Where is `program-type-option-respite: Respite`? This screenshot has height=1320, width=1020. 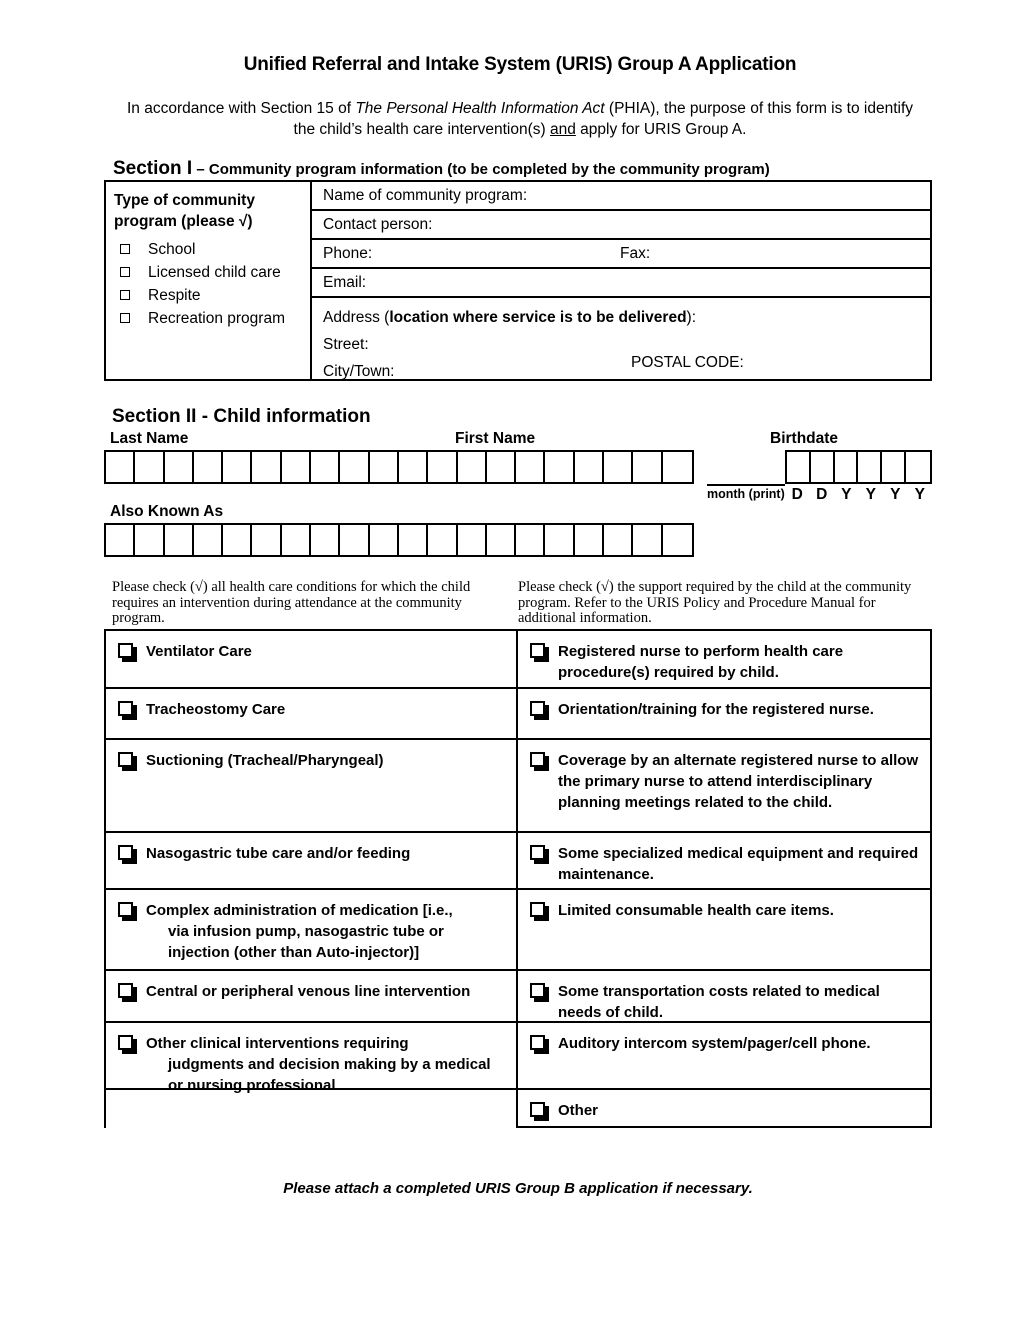 program-type-option-respite: Respite is located at coordinates (209, 295).